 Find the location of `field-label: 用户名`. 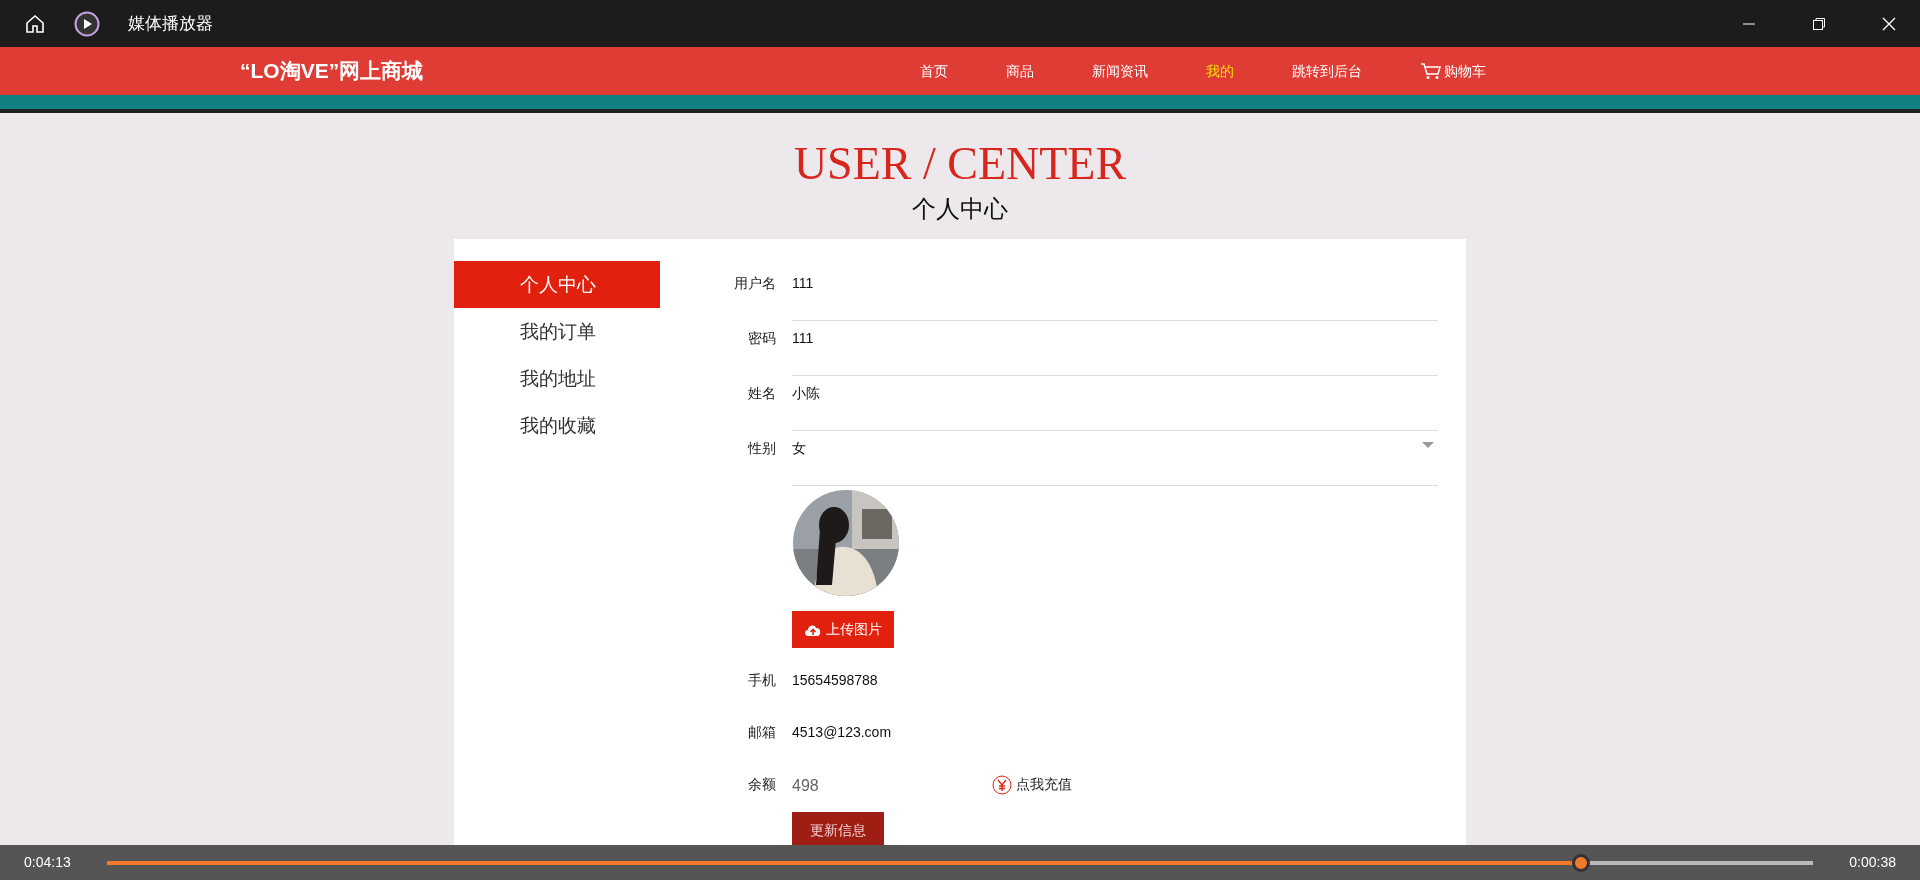

field-label: 用户名 is located at coordinates (755, 283).